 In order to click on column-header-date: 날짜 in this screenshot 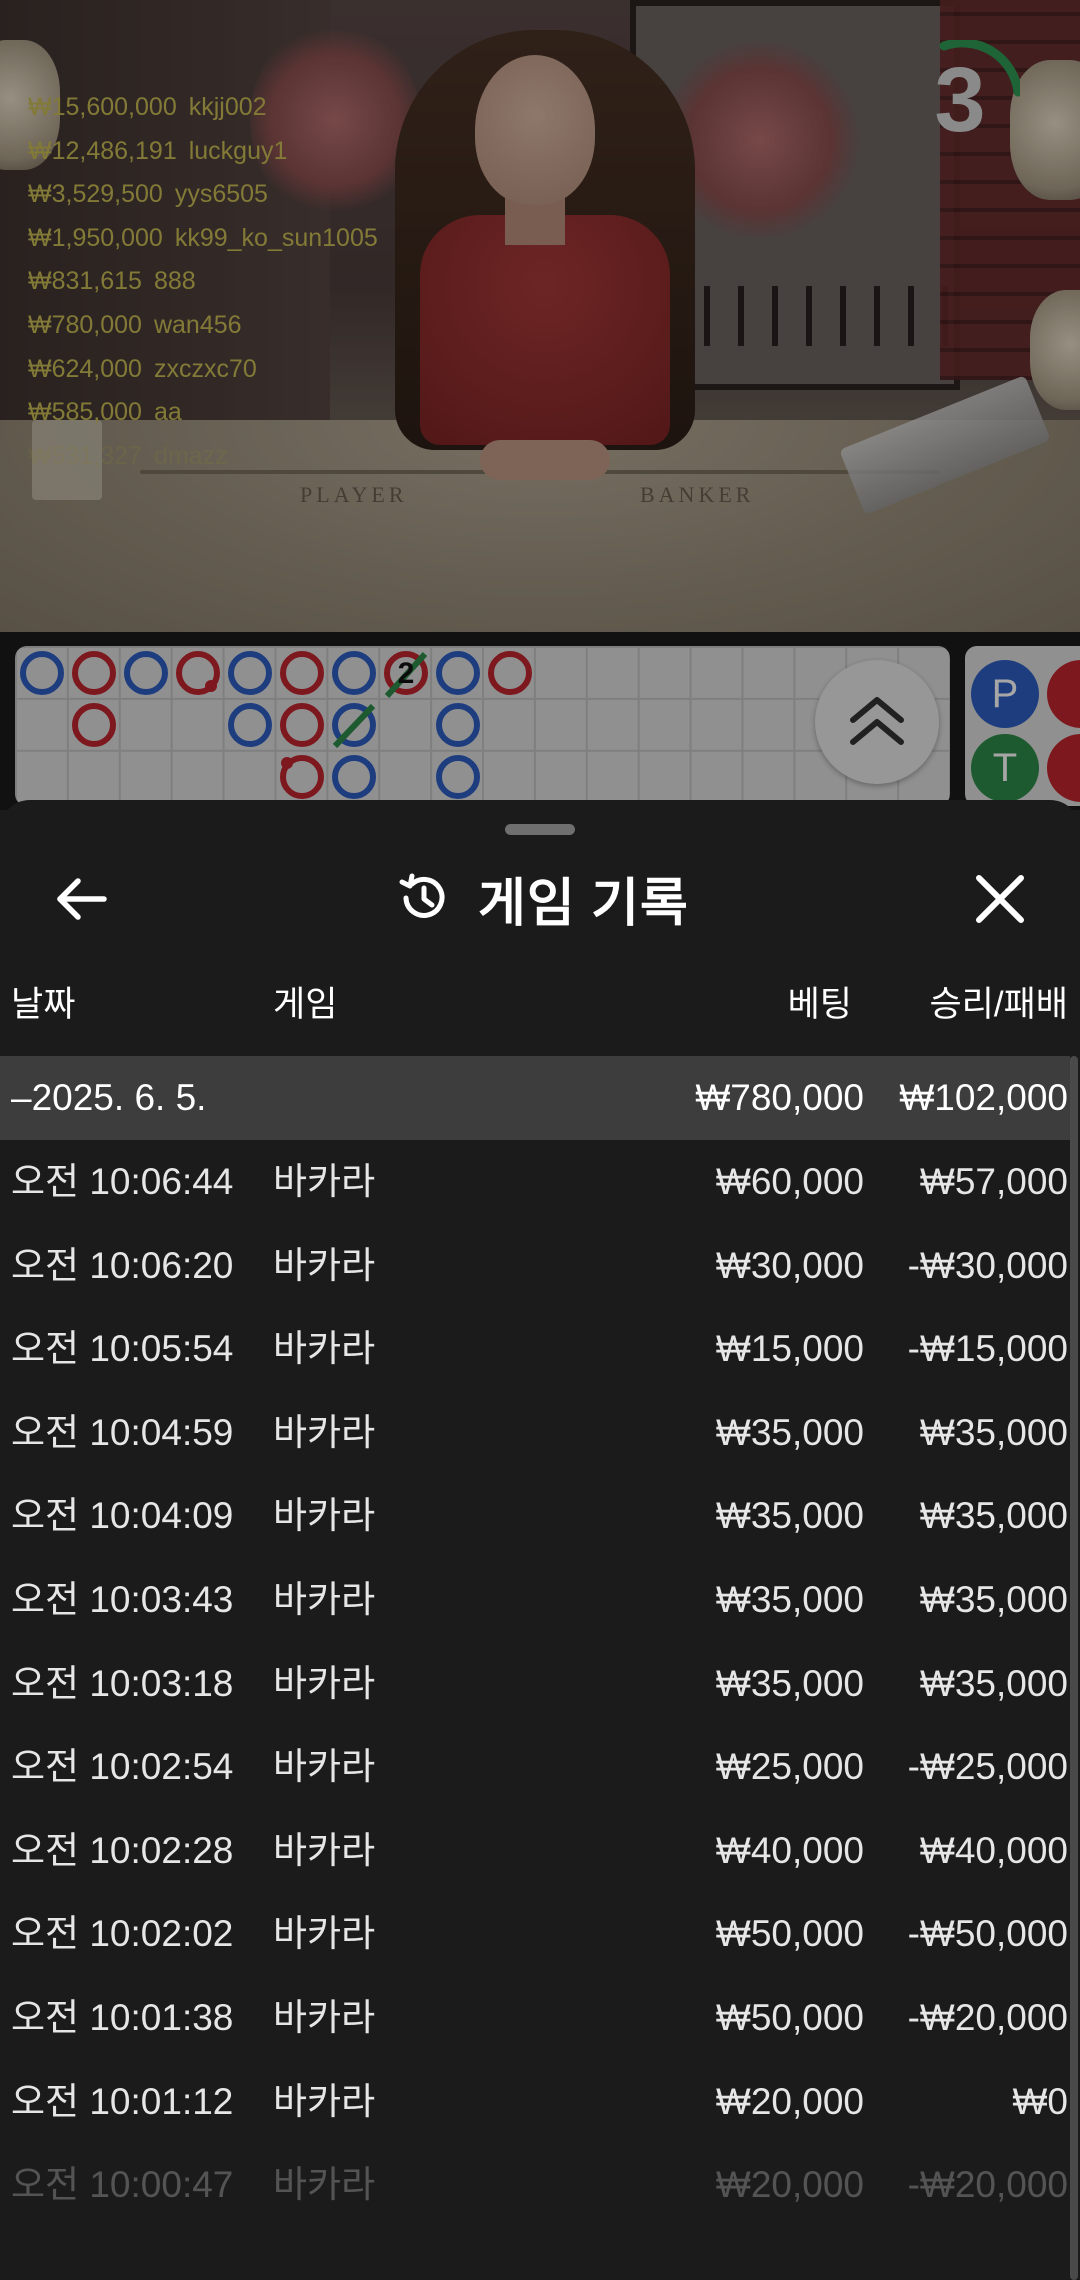, I will do `click(43, 1004)`.